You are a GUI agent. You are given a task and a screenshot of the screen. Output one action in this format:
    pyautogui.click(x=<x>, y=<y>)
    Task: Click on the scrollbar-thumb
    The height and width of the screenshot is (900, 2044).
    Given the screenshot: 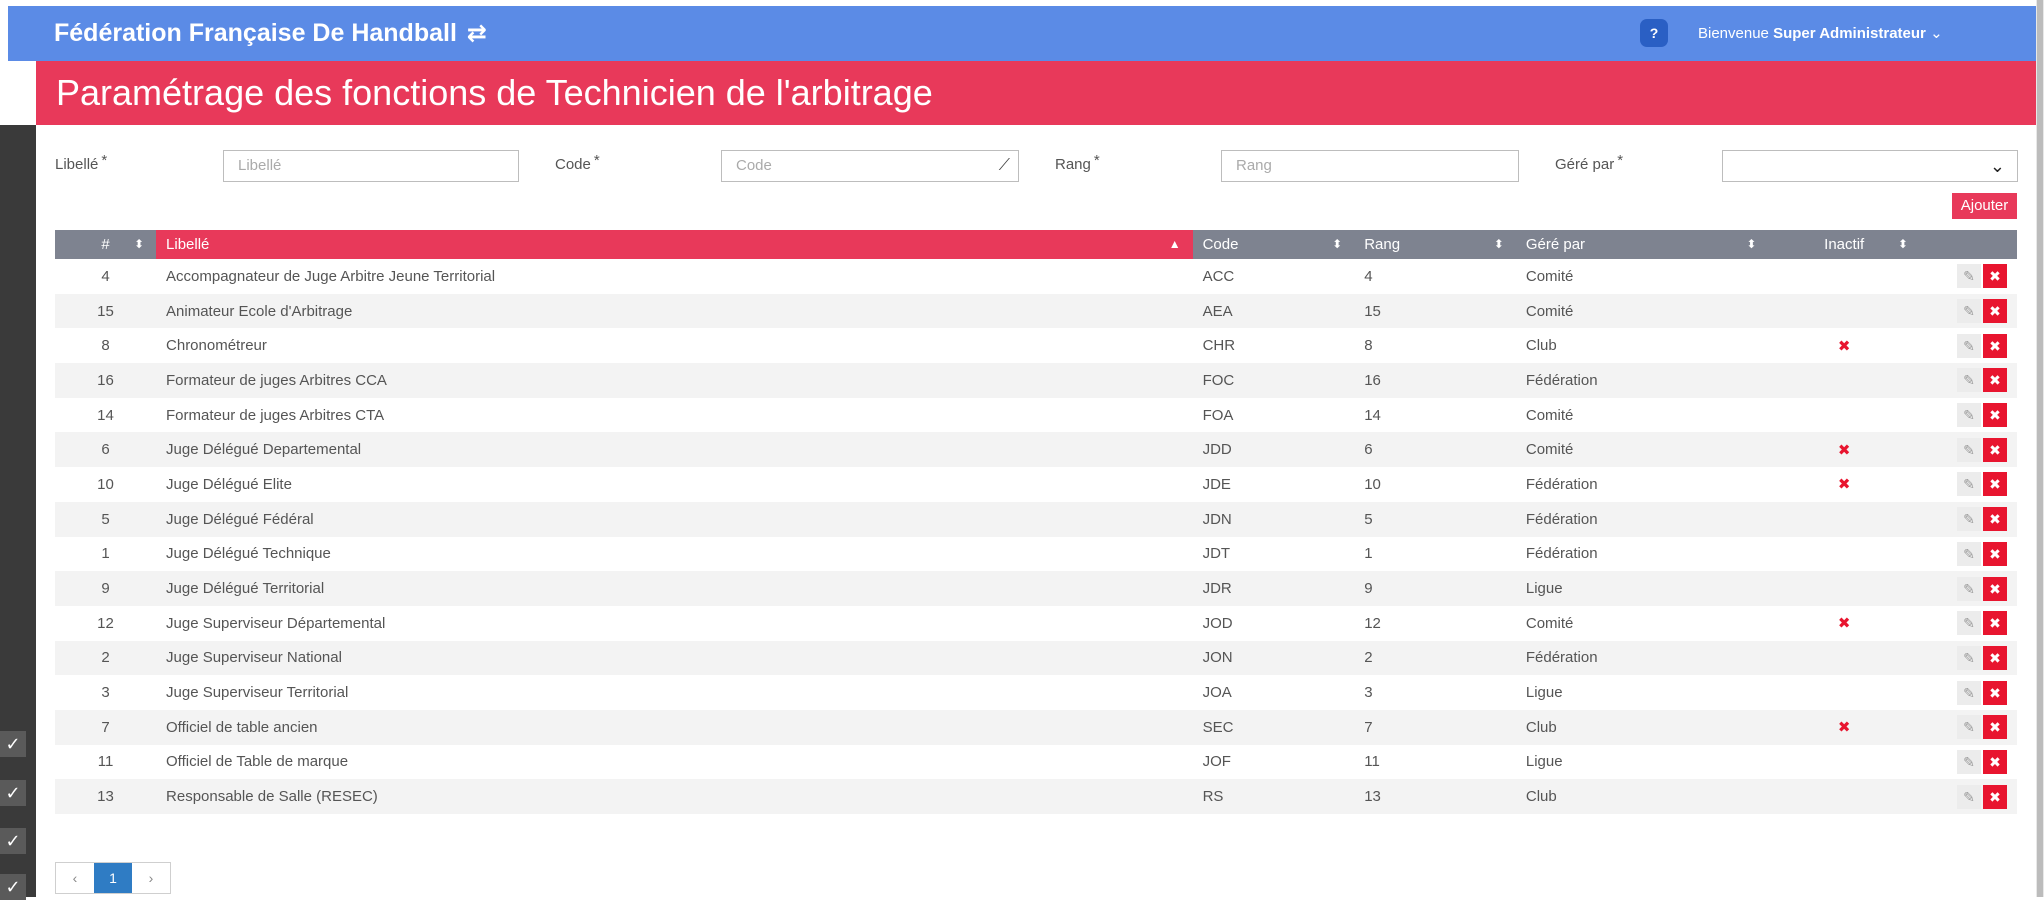 What is the action you would take?
    pyautogui.click(x=2040, y=448)
    